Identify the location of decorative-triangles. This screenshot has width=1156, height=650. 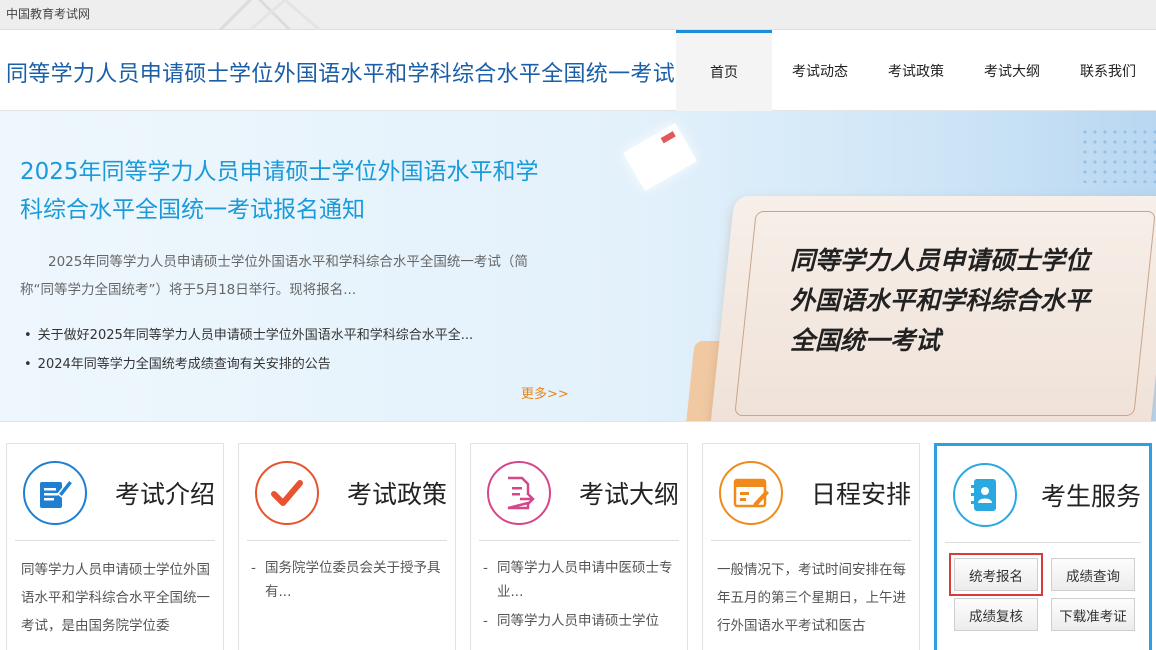
(269, 15).